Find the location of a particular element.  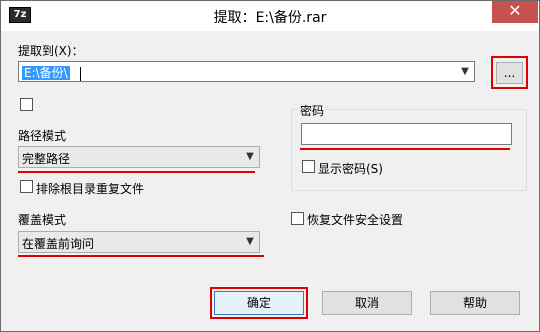

window-title: 提取：E:\备份.rar is located at coordinates (270, 18).